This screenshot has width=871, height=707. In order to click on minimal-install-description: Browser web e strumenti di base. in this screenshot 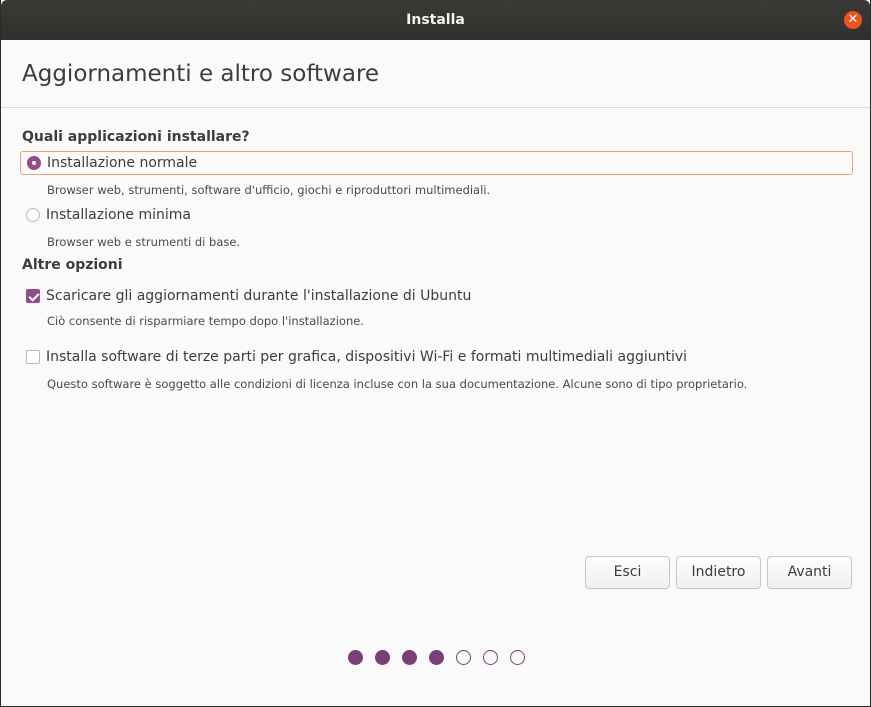, I will do `click(144, 242)`.